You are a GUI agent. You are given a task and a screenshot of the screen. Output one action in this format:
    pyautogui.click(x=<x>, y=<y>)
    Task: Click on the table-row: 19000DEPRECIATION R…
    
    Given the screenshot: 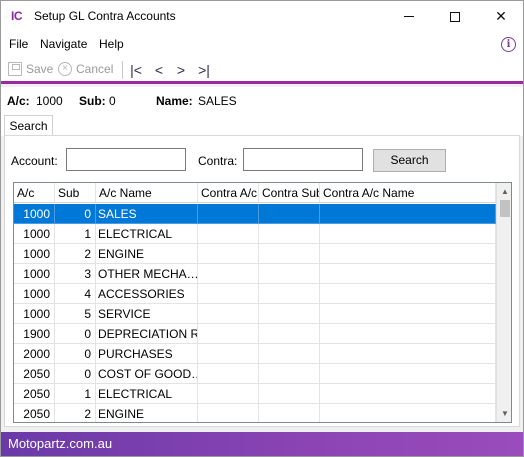 What is the action you would take?
    pyautogui.click(x=255, y=334)
    